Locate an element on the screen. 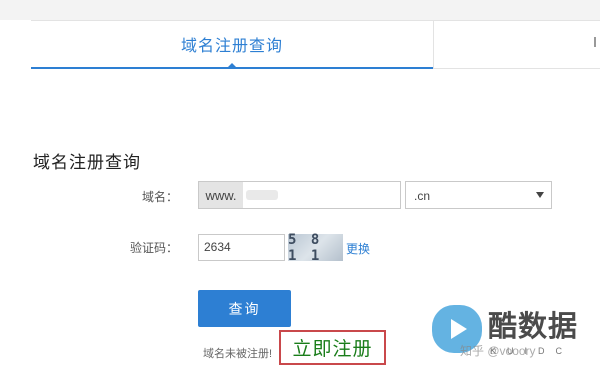 This screenshot has width=600, height=376. watermark-sub: KUIDC is located at coordinates (532, 351).